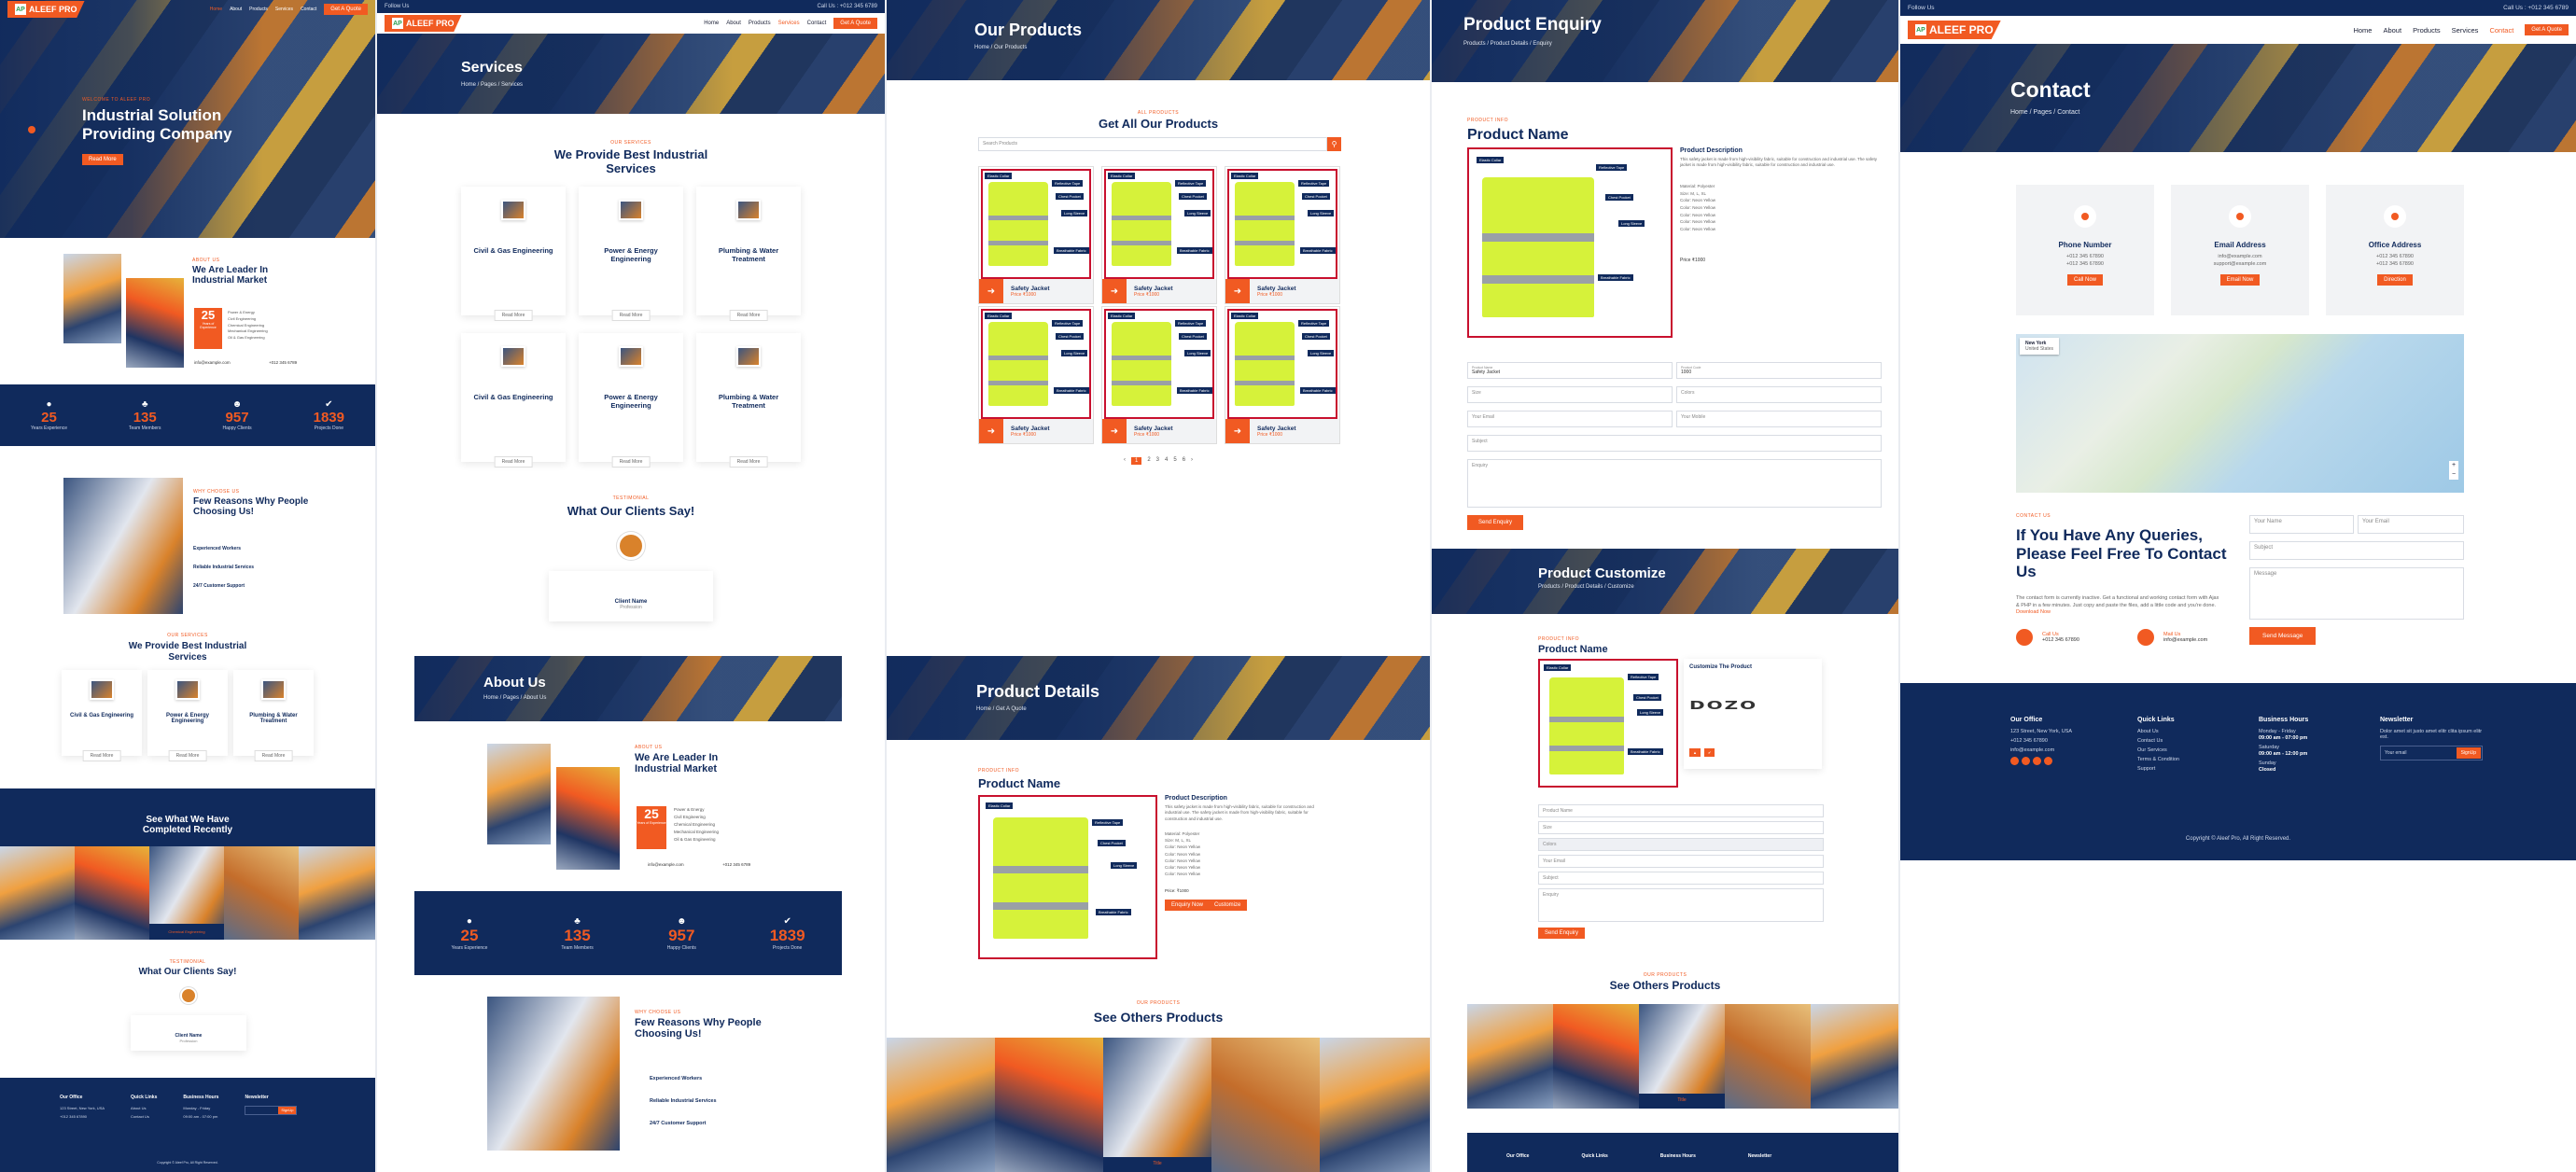 The width and height of the screenshot is (2576, 1172). Describe the element at coordinates (1562, 933) in the screenshot. I see `send-customize-button: Send Enquiry` at that location.